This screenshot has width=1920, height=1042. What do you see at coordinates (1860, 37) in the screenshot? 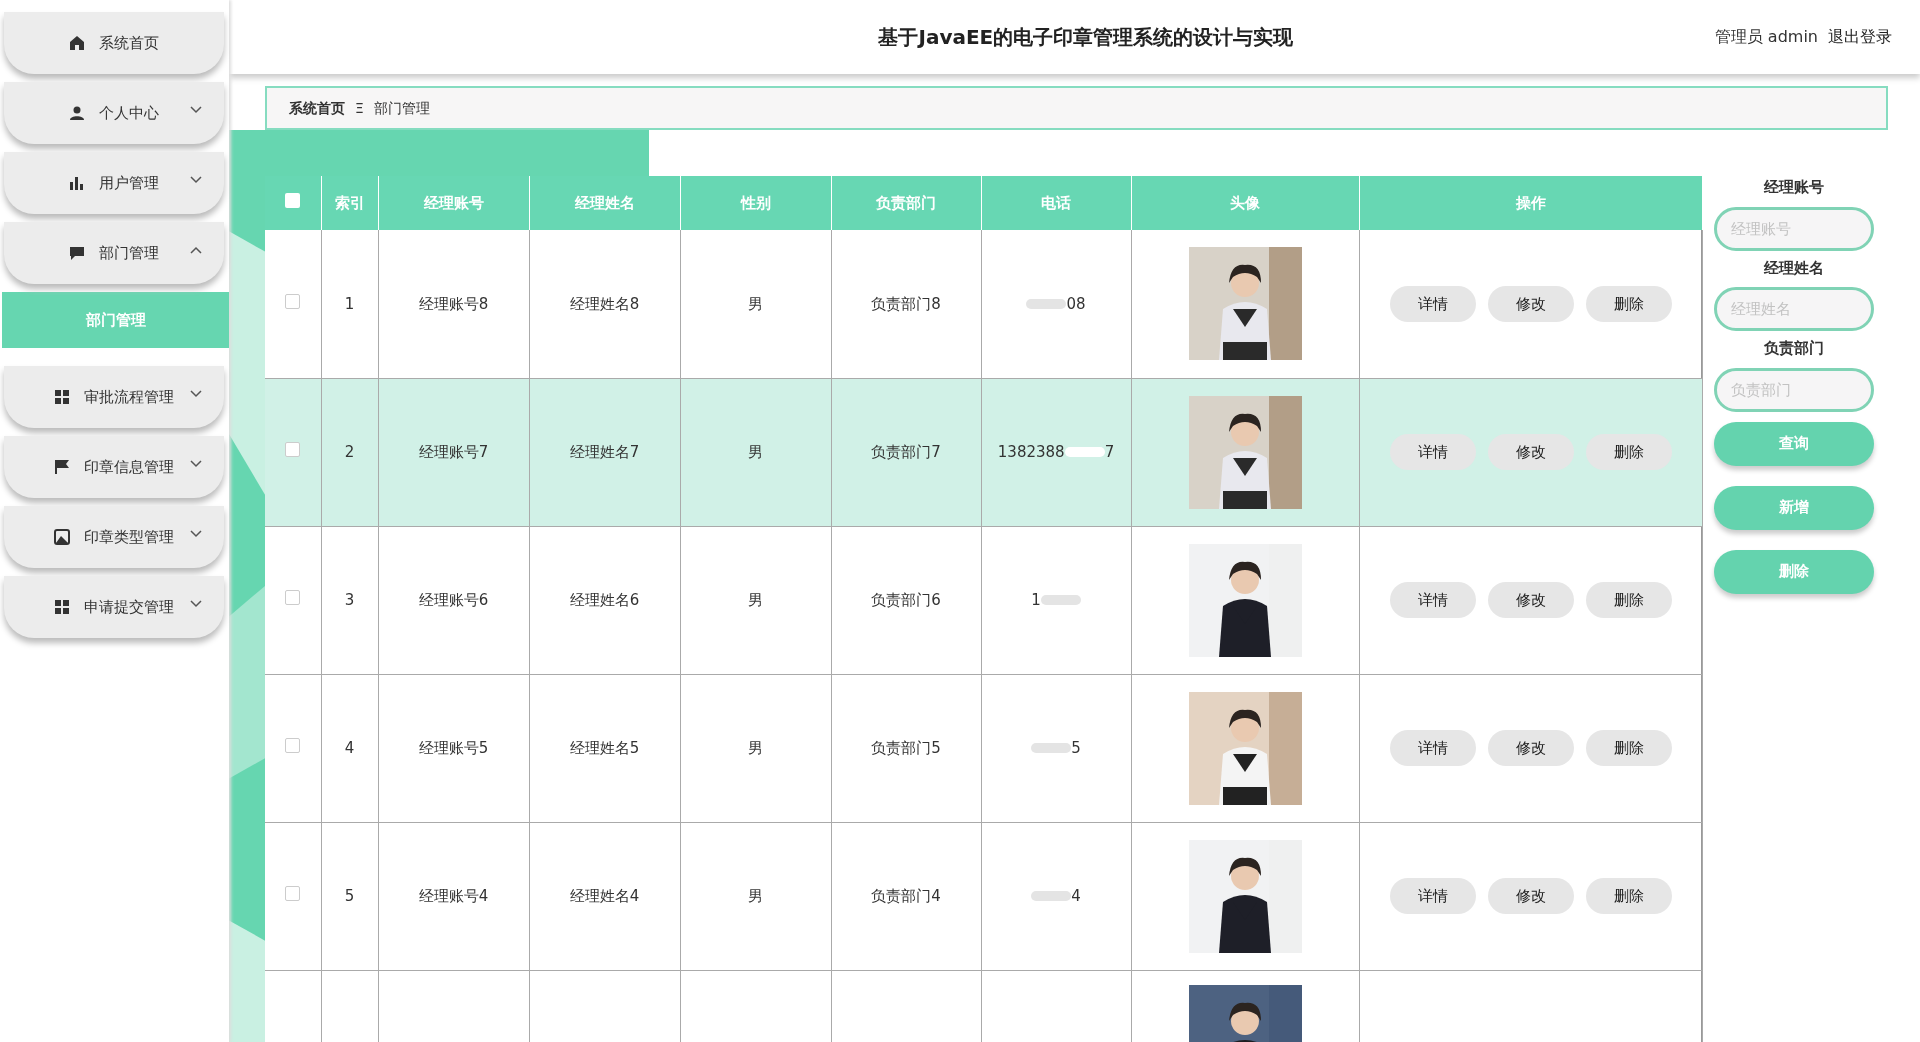
I see `logout-link: 退出登录` at bounding box center [1860, 37].